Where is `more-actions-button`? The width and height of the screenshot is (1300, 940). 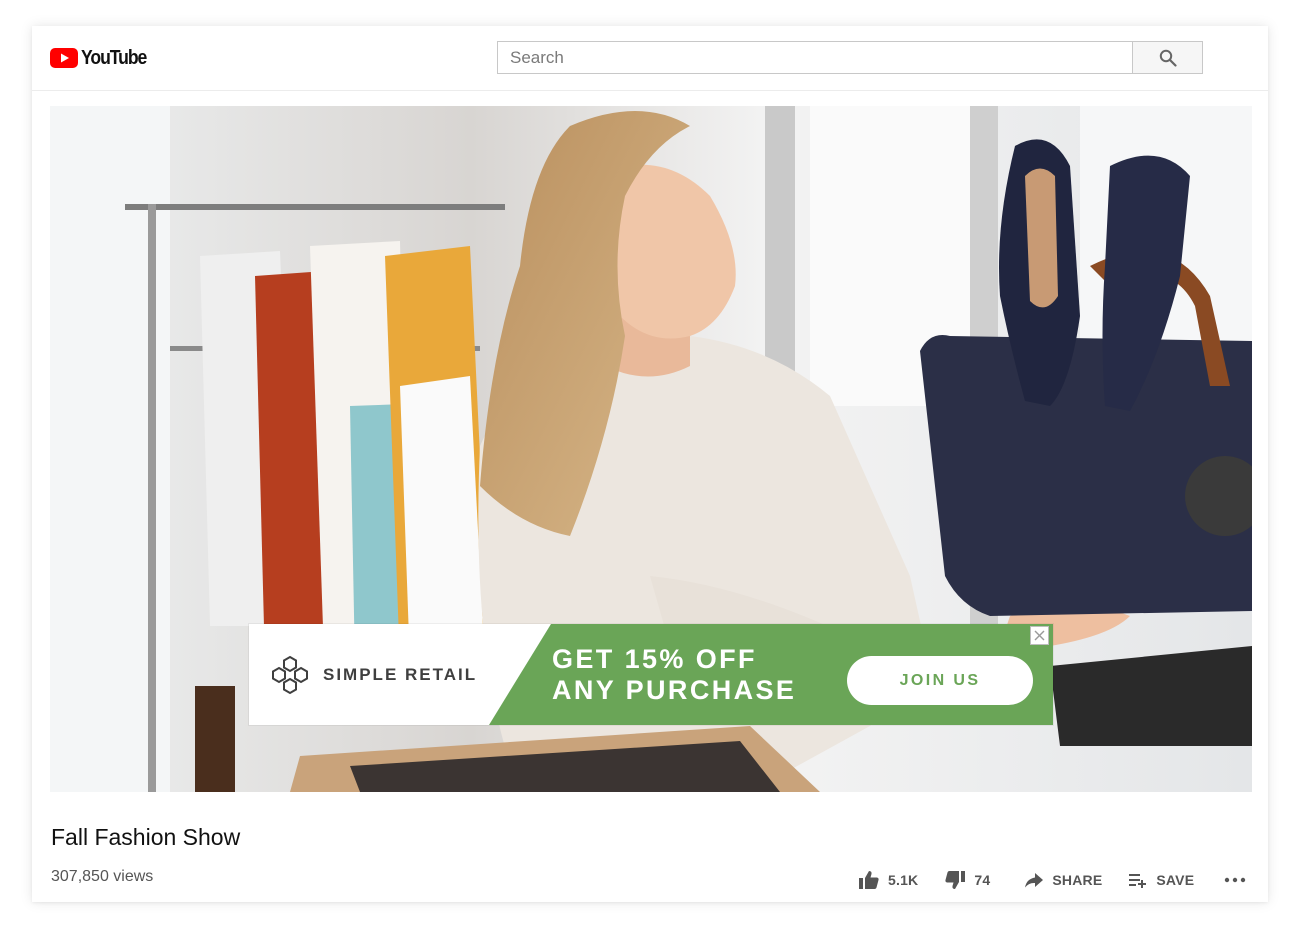
more-actions-button is located at coordinates (1235, 880).